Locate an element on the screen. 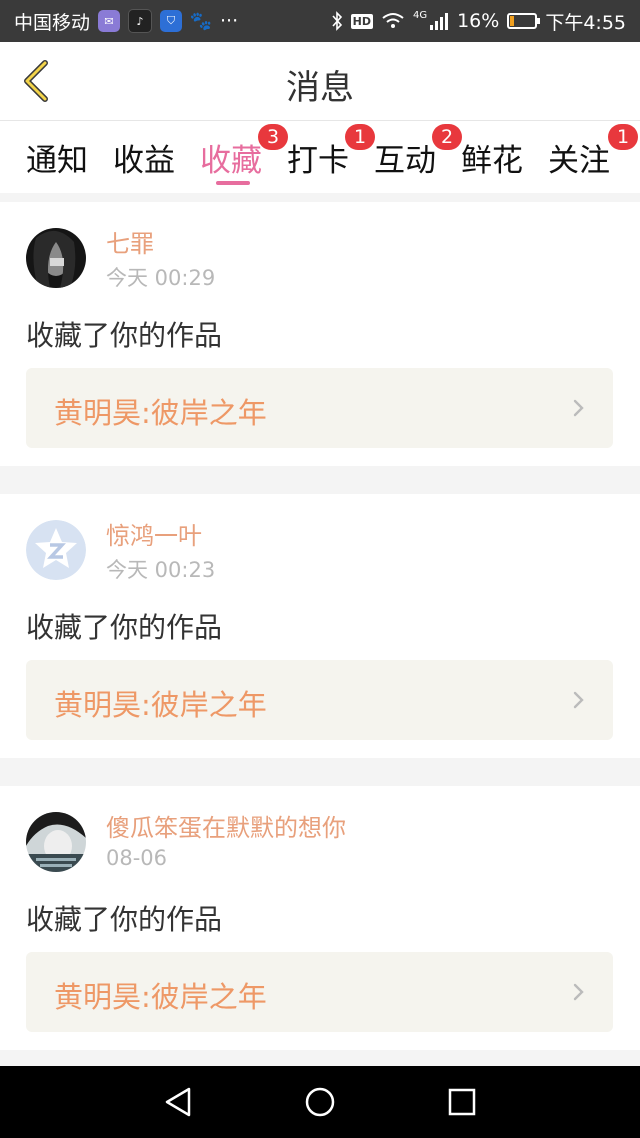 Image resolution: width=640 pixels, height=1138 pixels. page-title: 消息 is located at coordinates (320, 88).